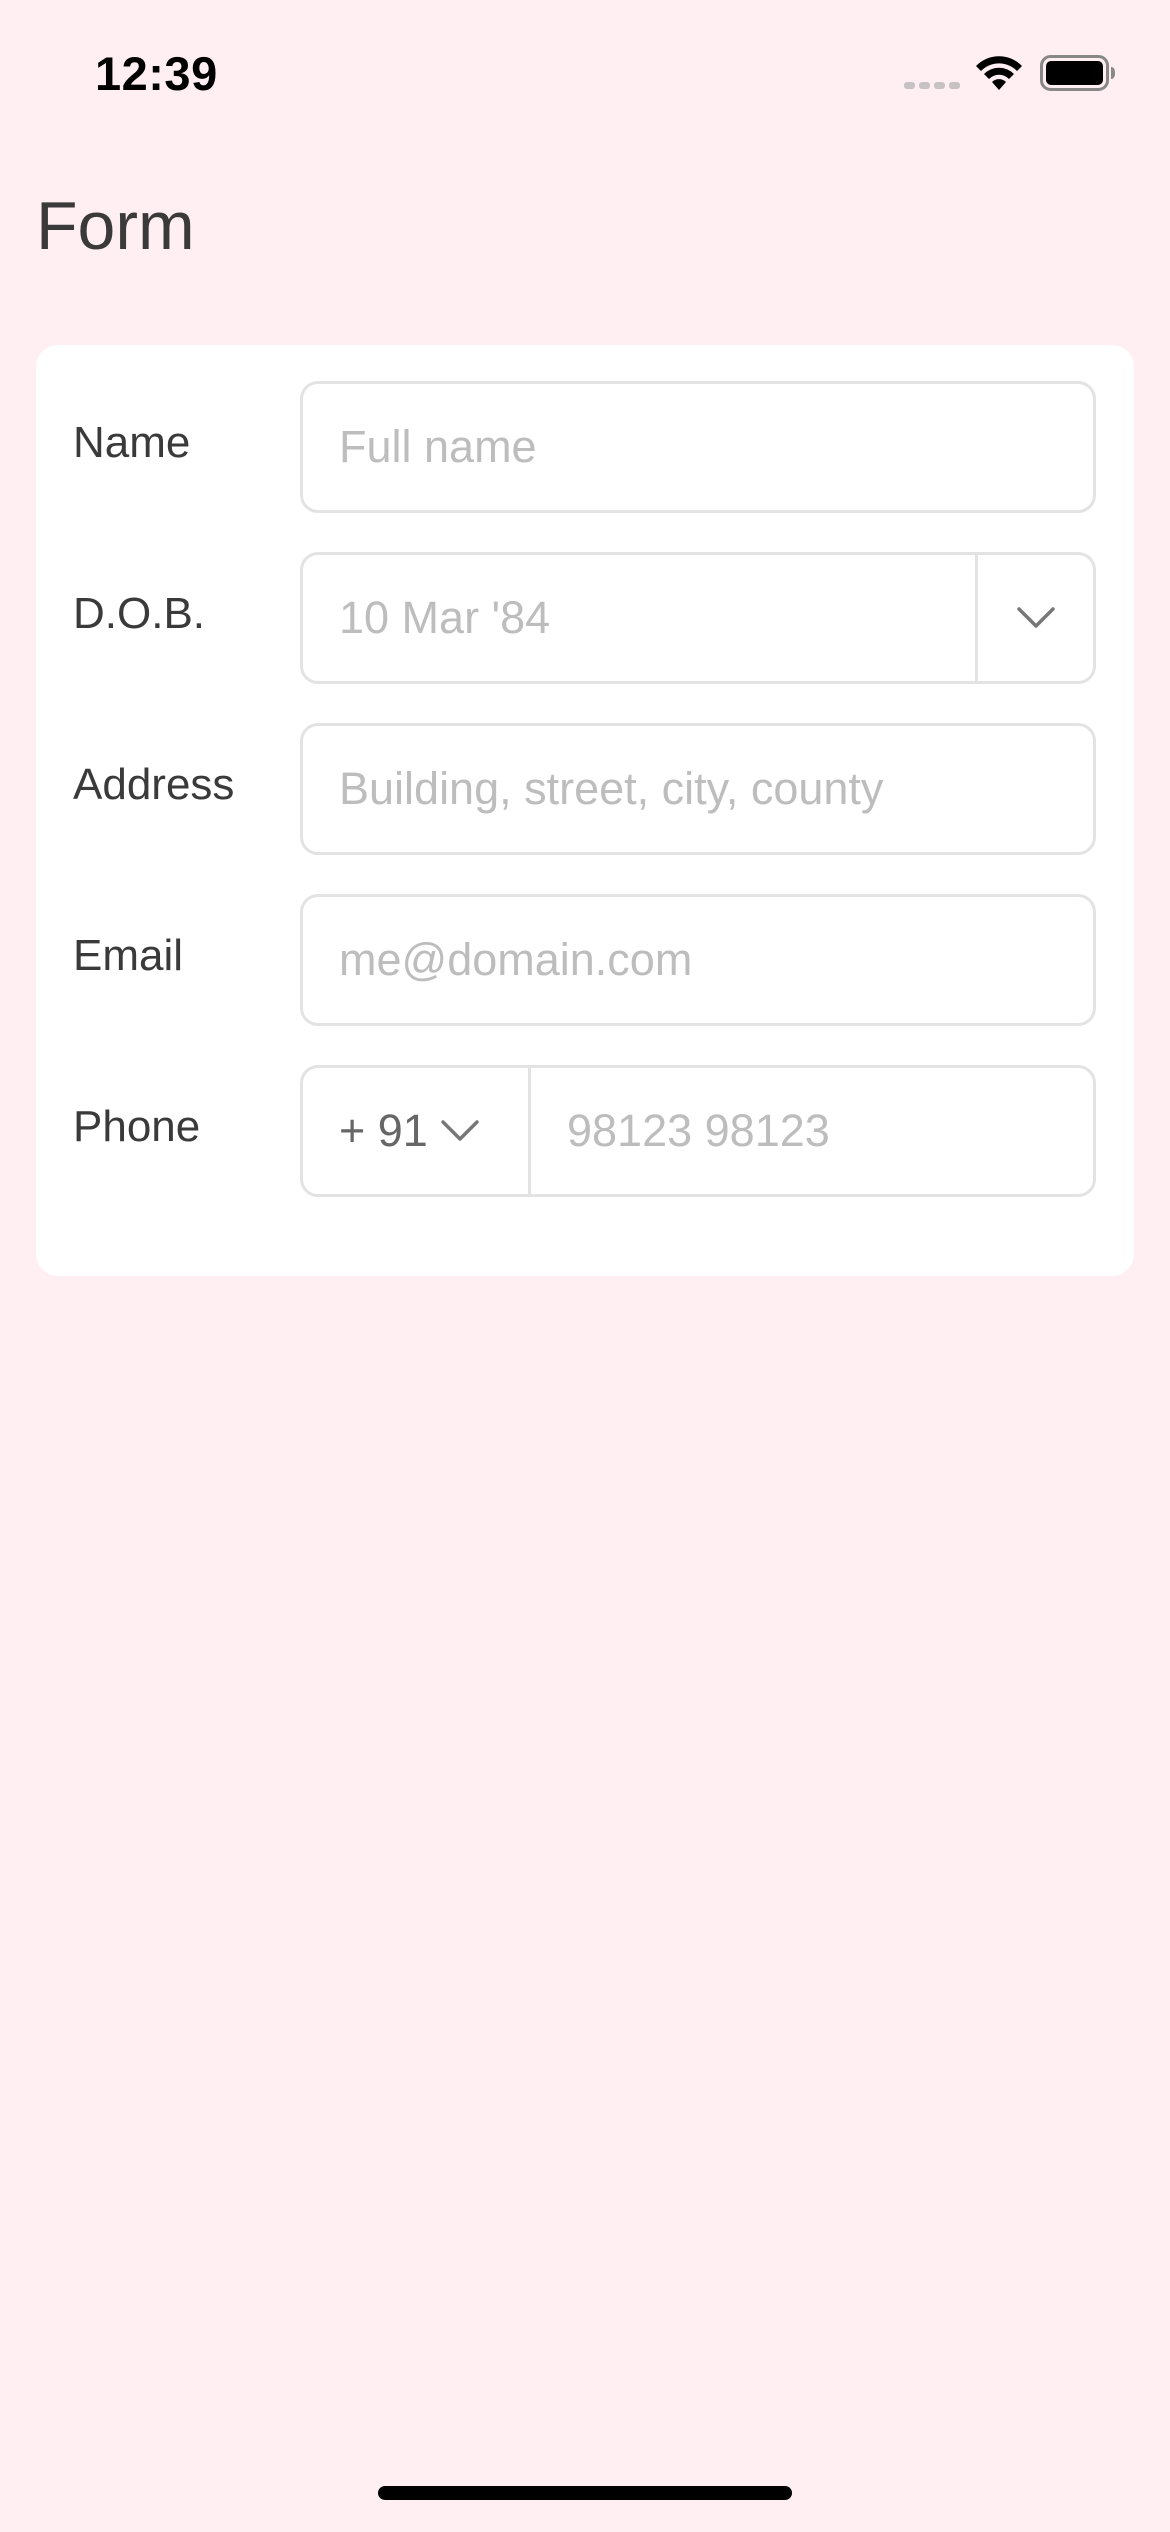 This screenshot has width=1170, height=2532. I want to click on name-row: Name, so click(585, 449).